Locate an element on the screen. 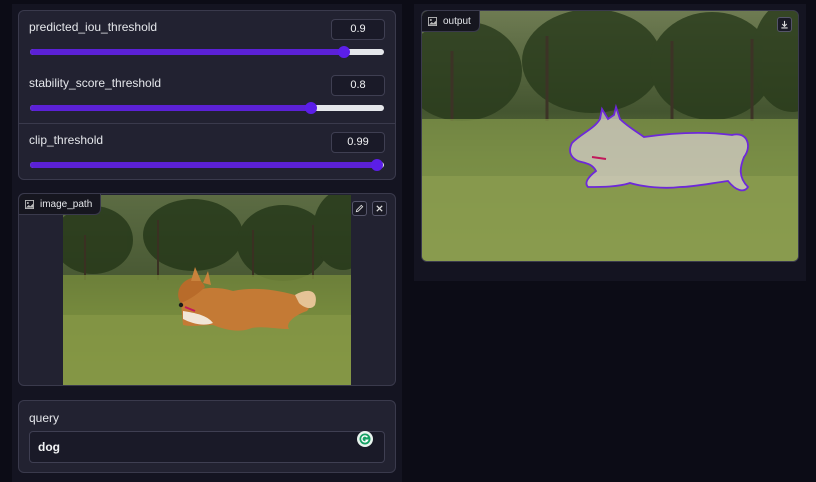 This screenshot has width=816, height=482. close-icon is located at coordinates (379, 208).